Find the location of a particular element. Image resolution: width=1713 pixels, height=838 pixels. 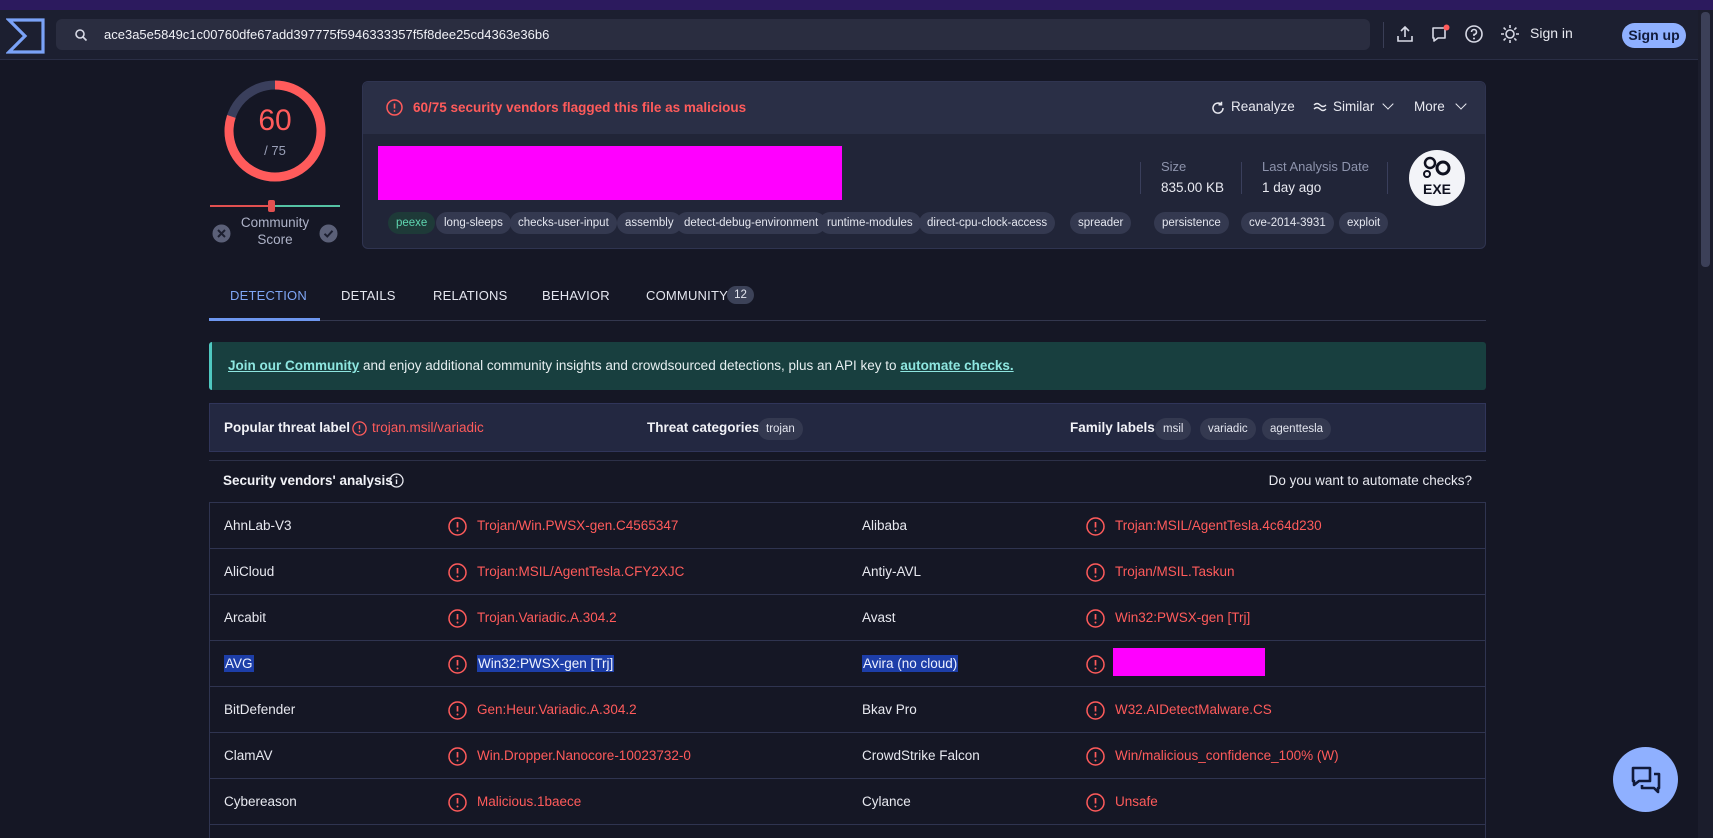

virustotal-logo-icon is located at coordinates (26, 36).